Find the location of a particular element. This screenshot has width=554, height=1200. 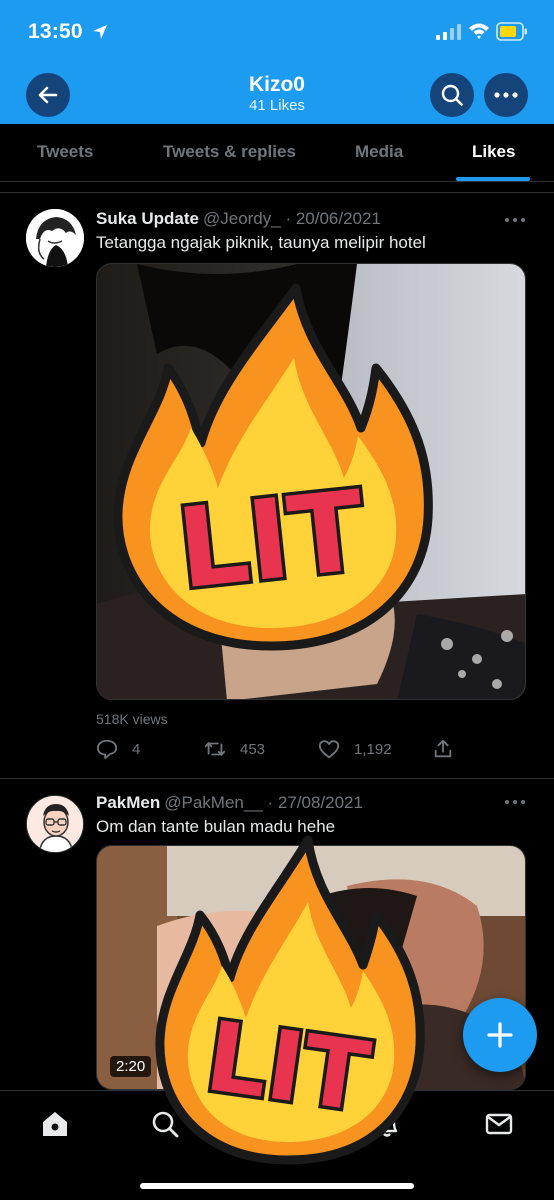

share-button is located at coordinates (450, 749).